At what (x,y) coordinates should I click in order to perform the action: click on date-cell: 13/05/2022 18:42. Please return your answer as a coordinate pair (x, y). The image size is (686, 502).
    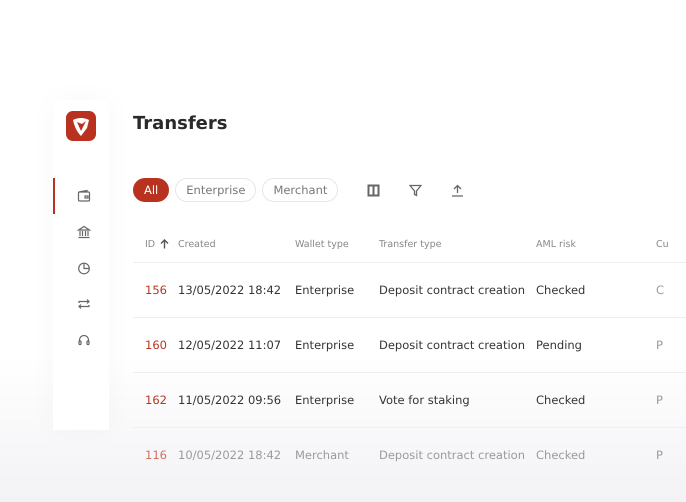
    Looking at the image, I should click on (230, 290).